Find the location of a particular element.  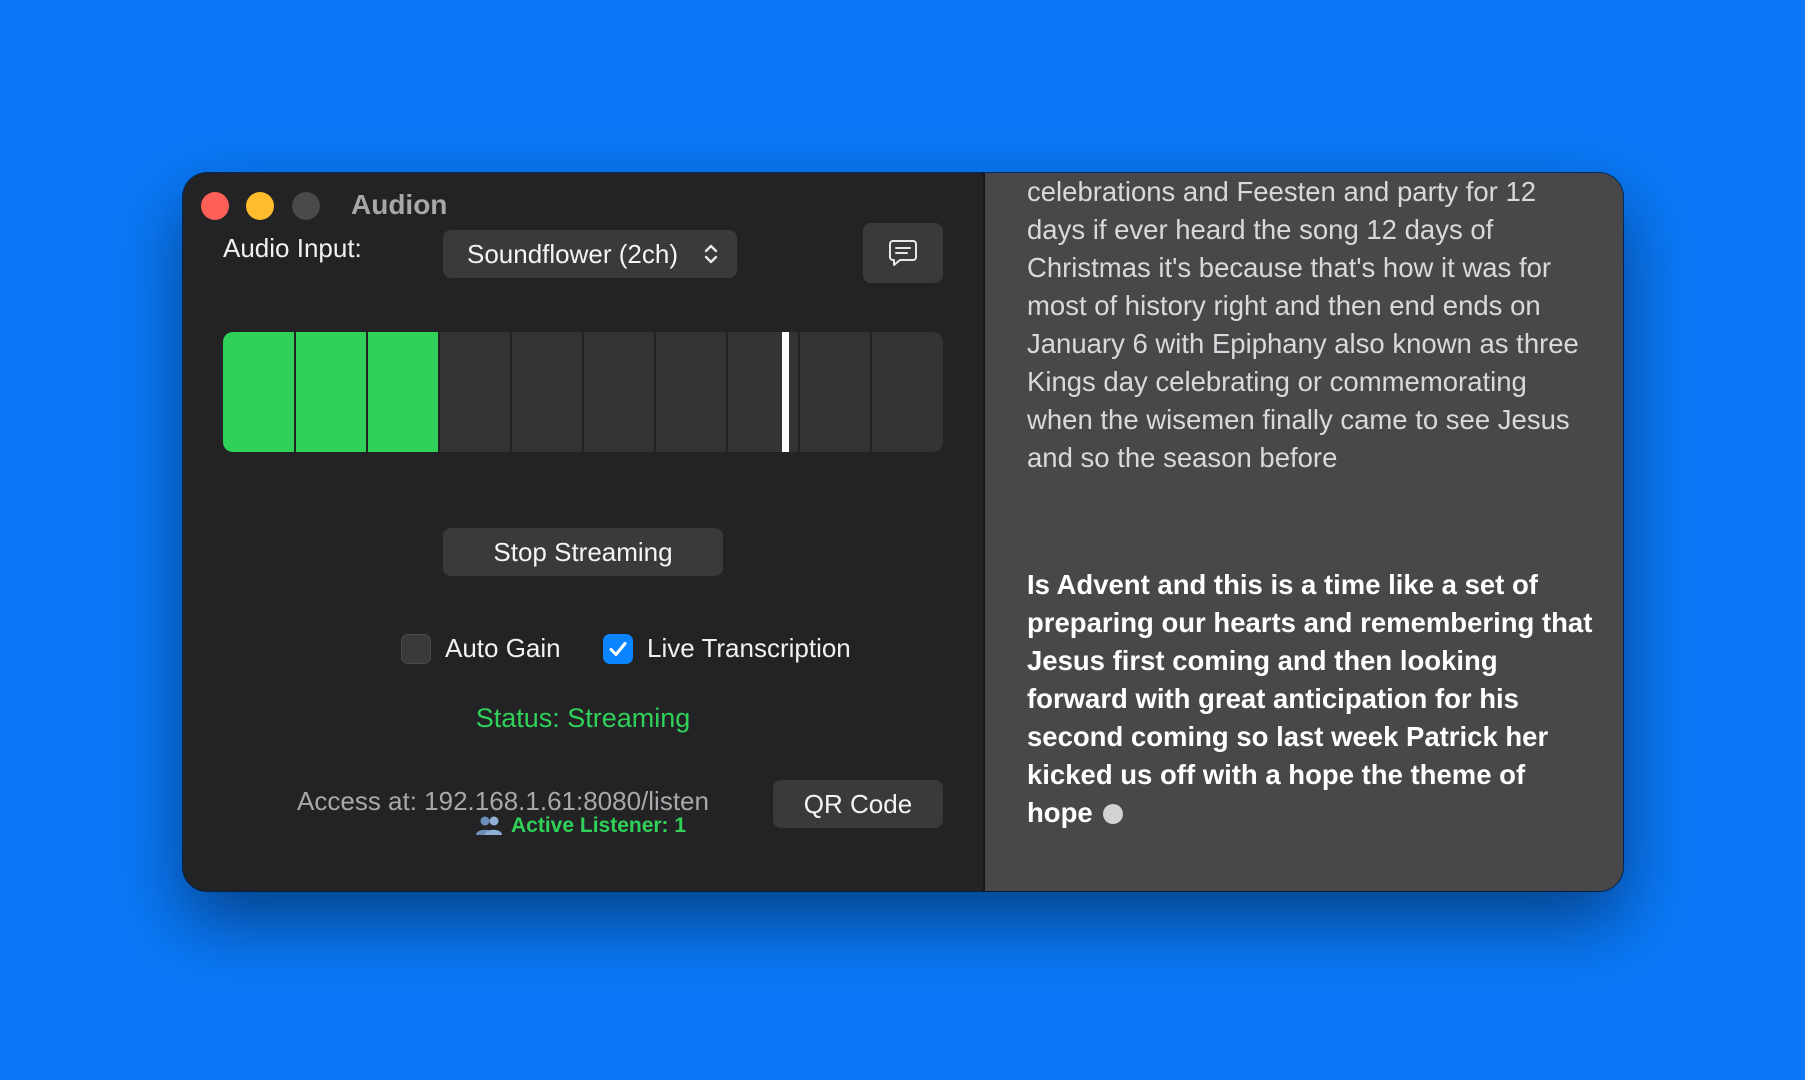

zoom-window-button is located at coordinates (306, 206).